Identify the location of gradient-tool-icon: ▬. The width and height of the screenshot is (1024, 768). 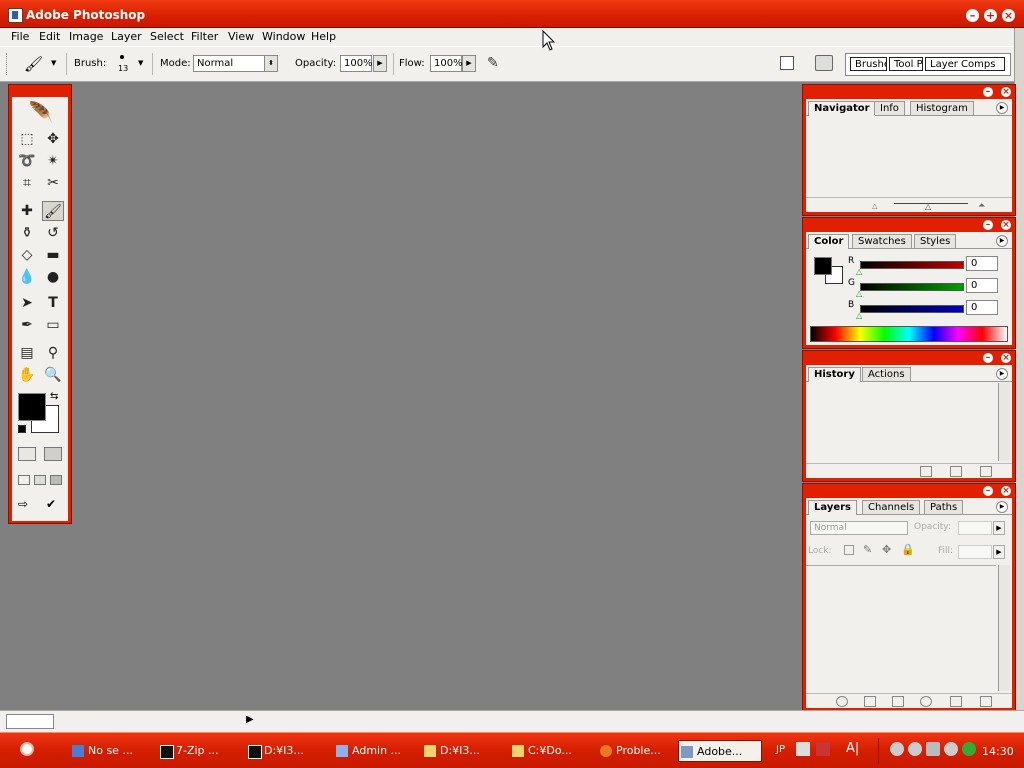
(53, 255).